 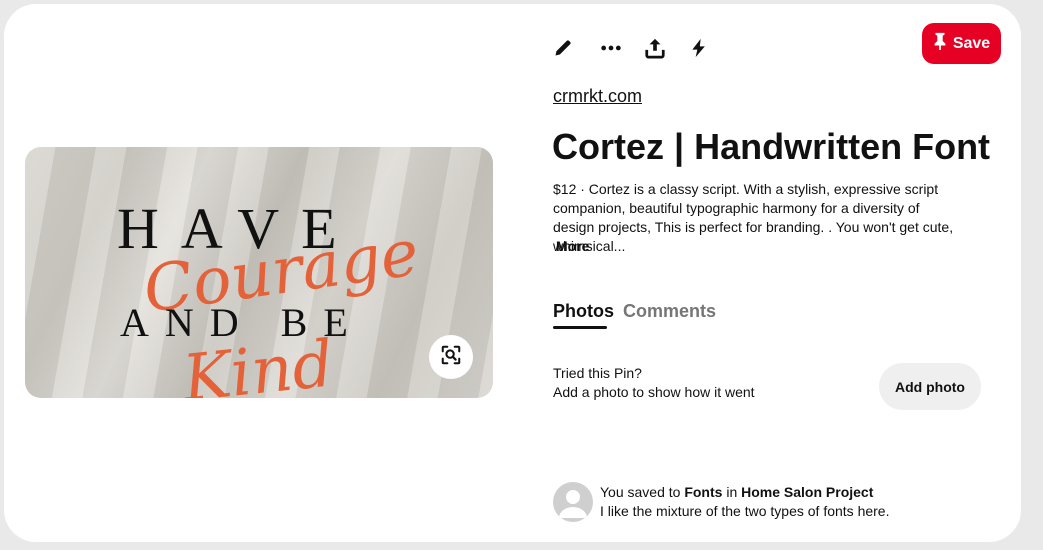 What do you see at coordinates (971, 43) in the screenshot?
I see `save-label: Save` at bounding box center [971, 43].